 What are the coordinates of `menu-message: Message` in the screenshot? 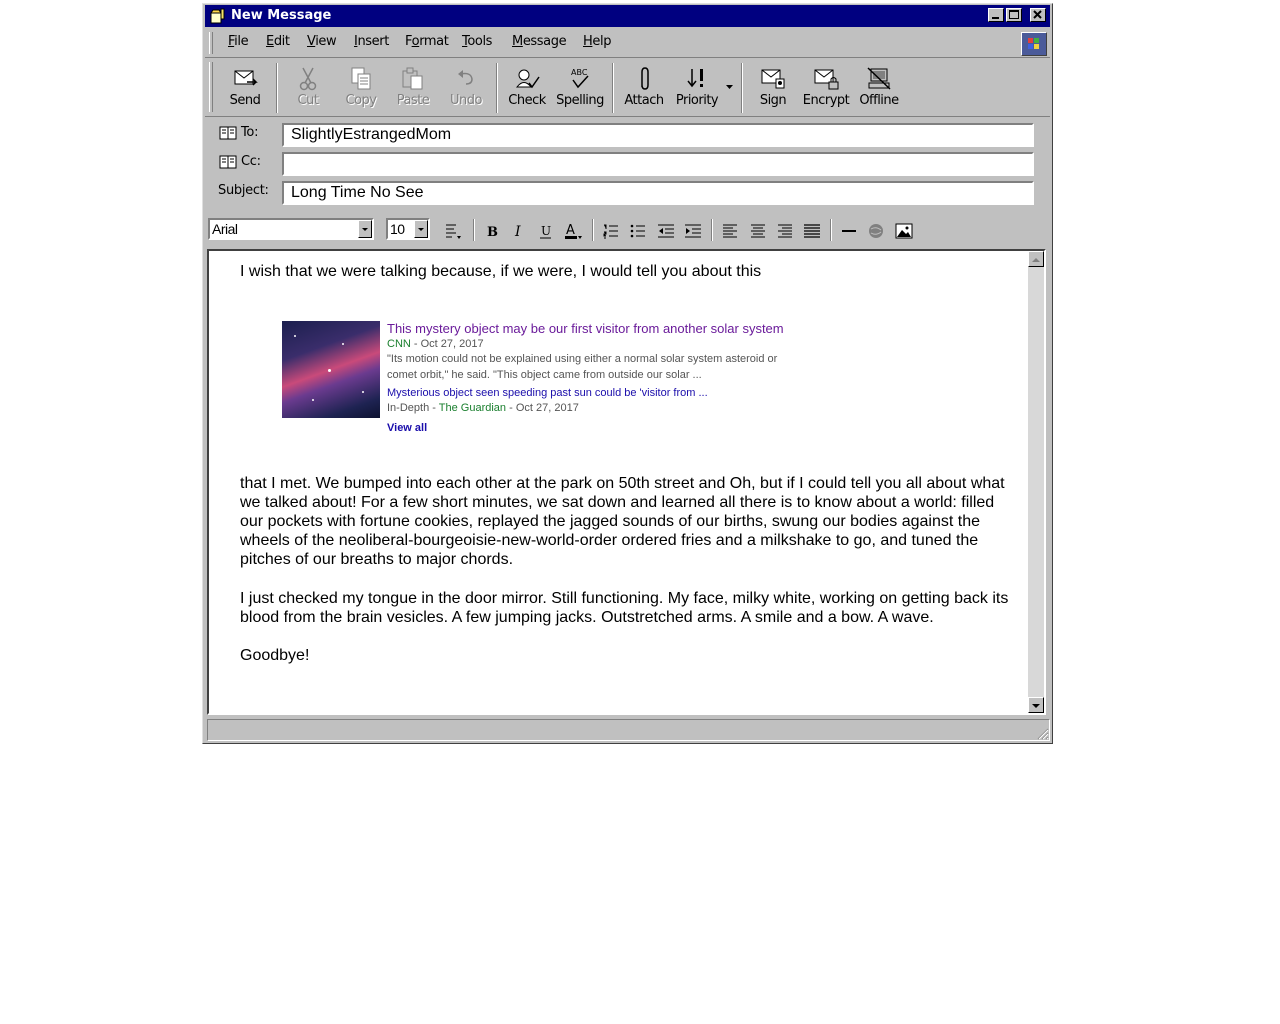 It's located at (539, 42).